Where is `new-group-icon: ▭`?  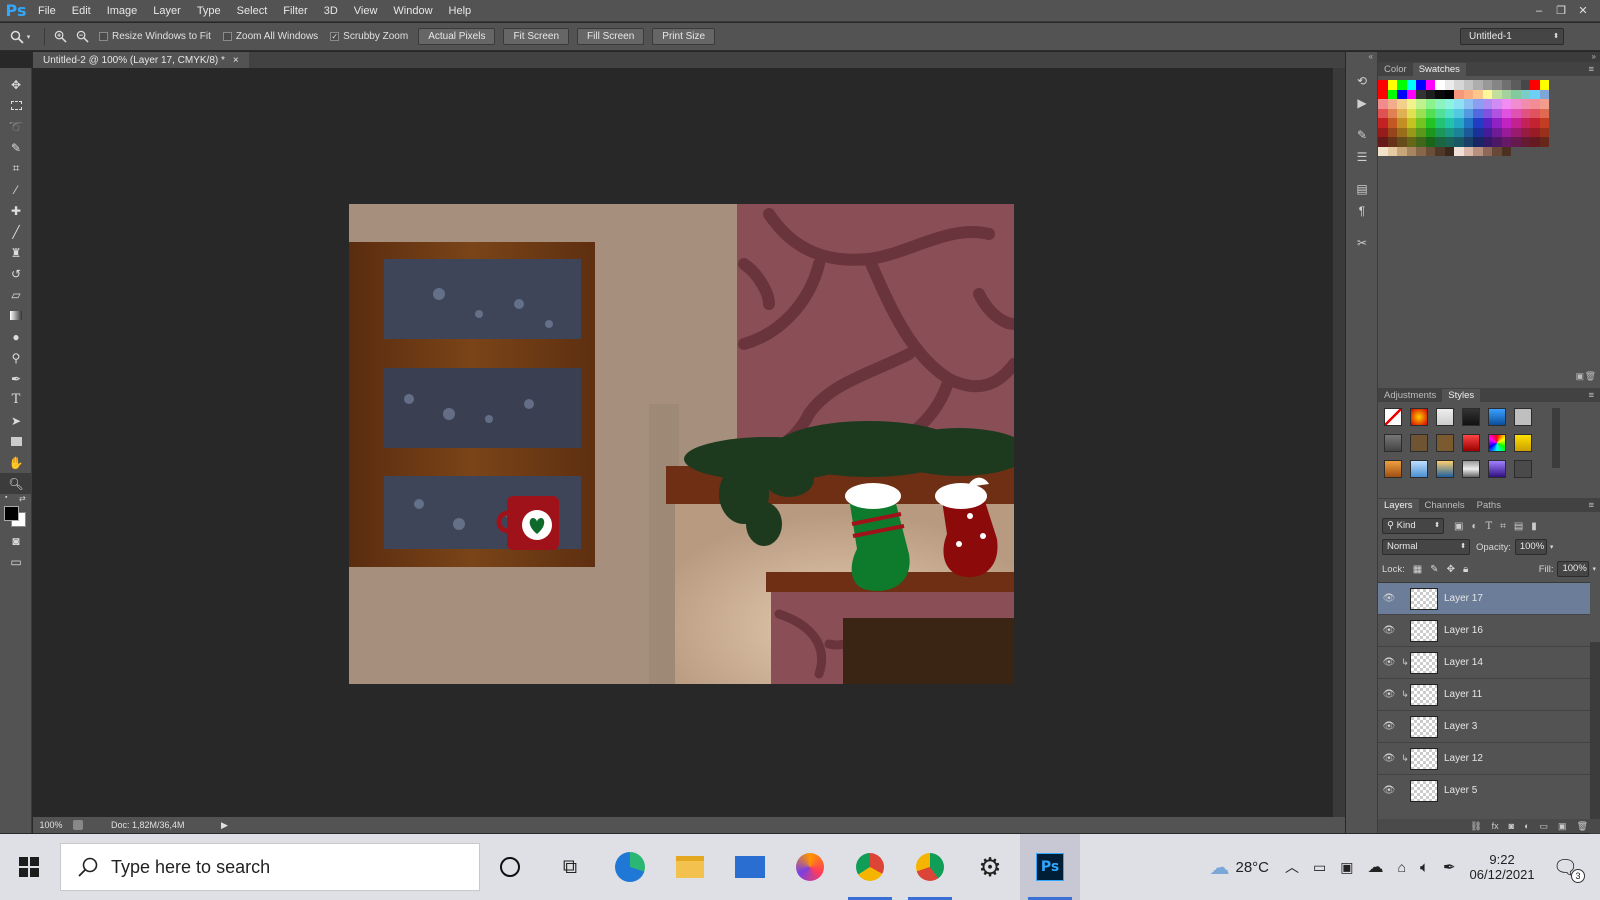 new-group-icon: ▭ is located at coordinates (1544, 826).